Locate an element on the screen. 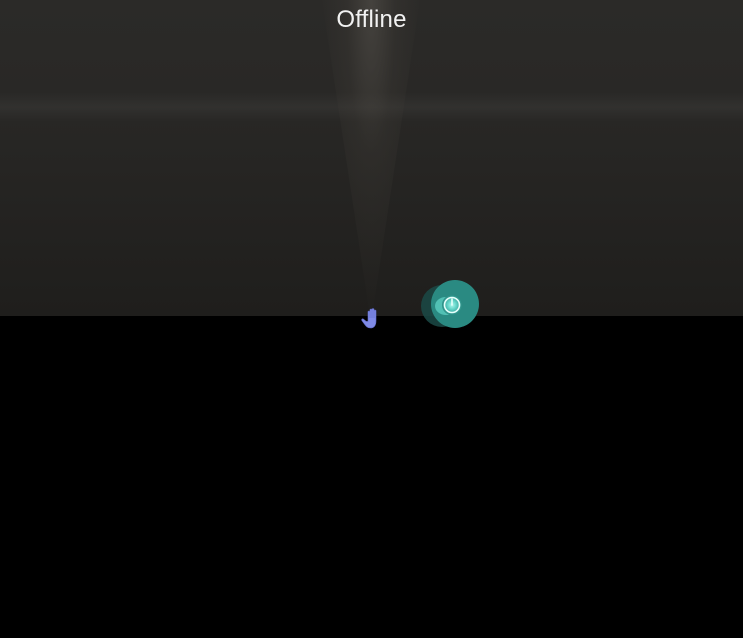 The image size is (743, 638). hand-pointer-icon is located at coordinates (372, 318).